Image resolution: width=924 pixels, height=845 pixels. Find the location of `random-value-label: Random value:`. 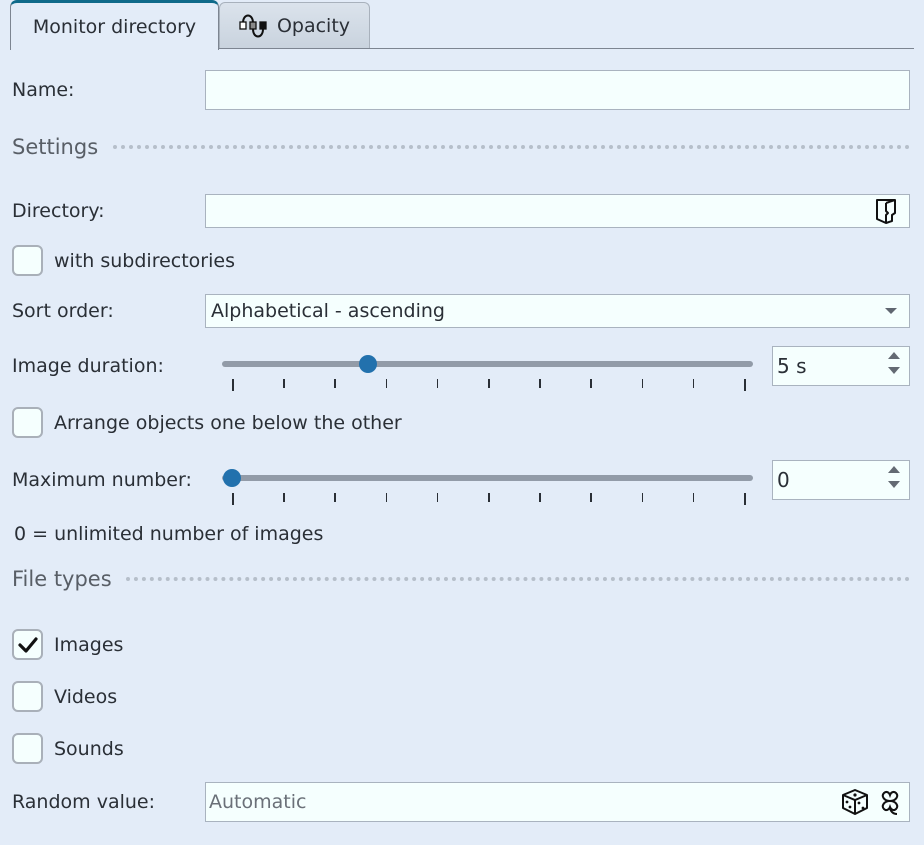

random-value-label: Random value: is located at coordinates (84, 802).